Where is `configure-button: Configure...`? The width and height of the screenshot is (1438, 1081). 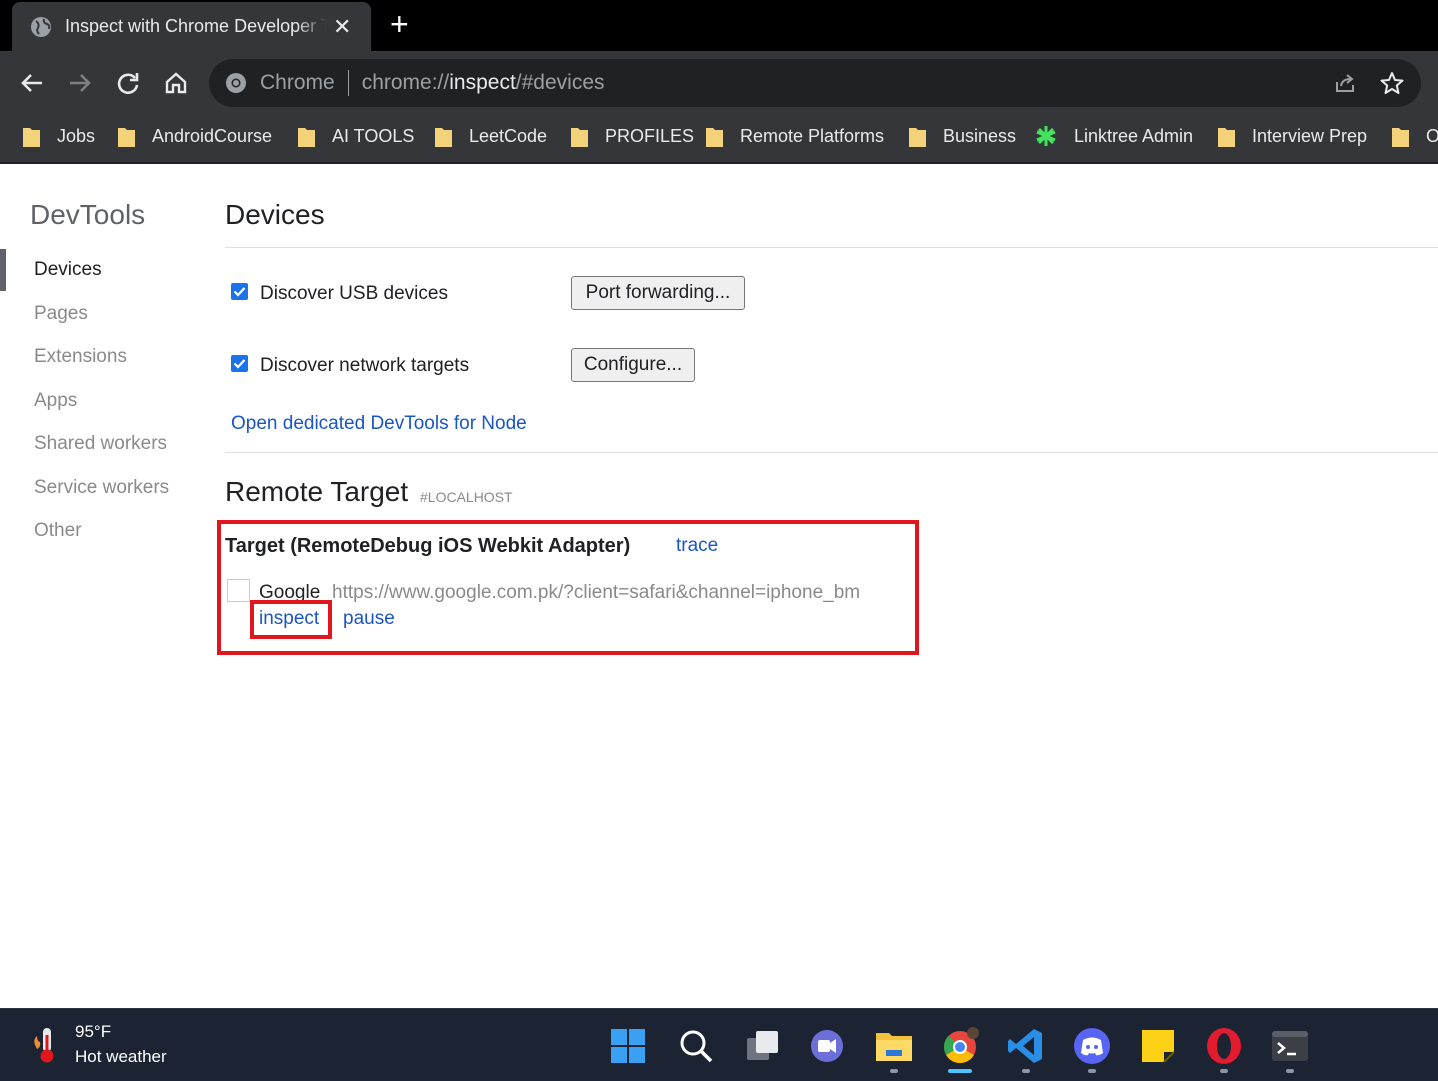 configure-button: Configure... is located at coordinates (633, 365).